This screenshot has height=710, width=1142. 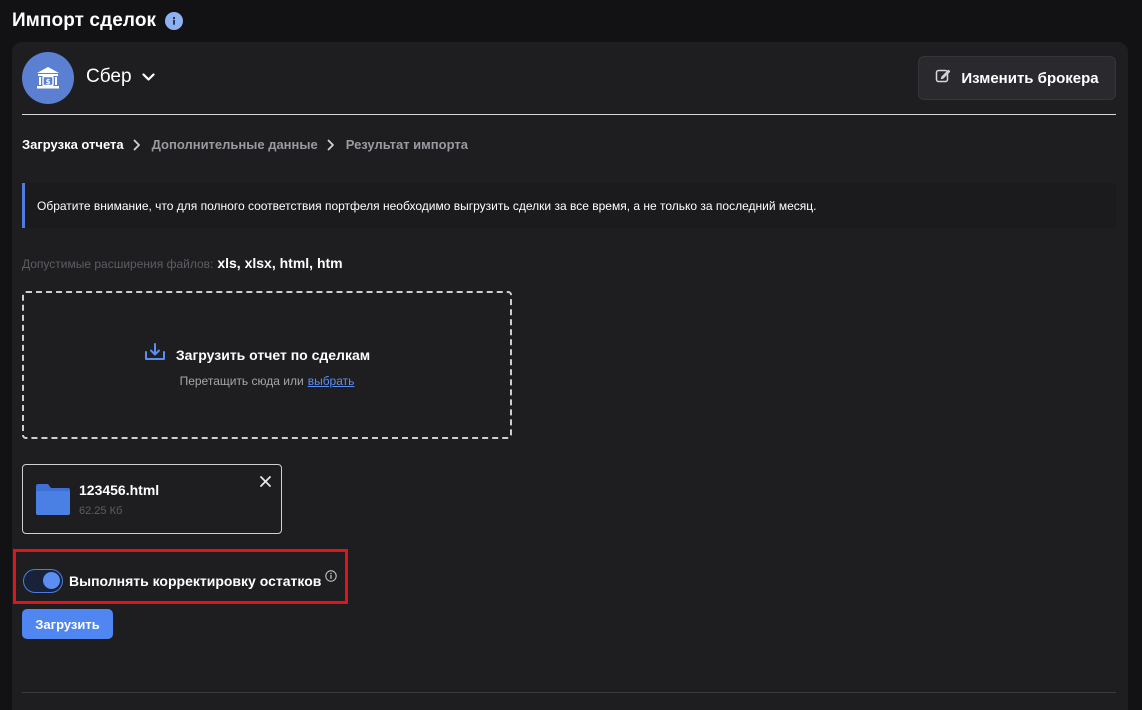 I want to click on page-header: Импорт сделок, so click(x=98, y=21).